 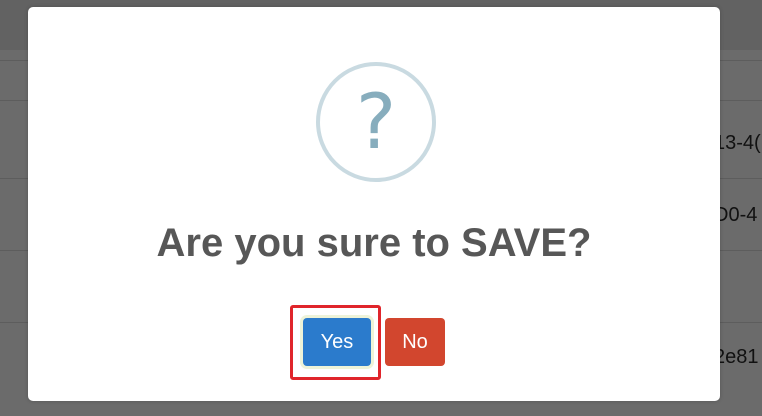 I want to click on question-mark-glyph: ?, so click(x=376, y=121).